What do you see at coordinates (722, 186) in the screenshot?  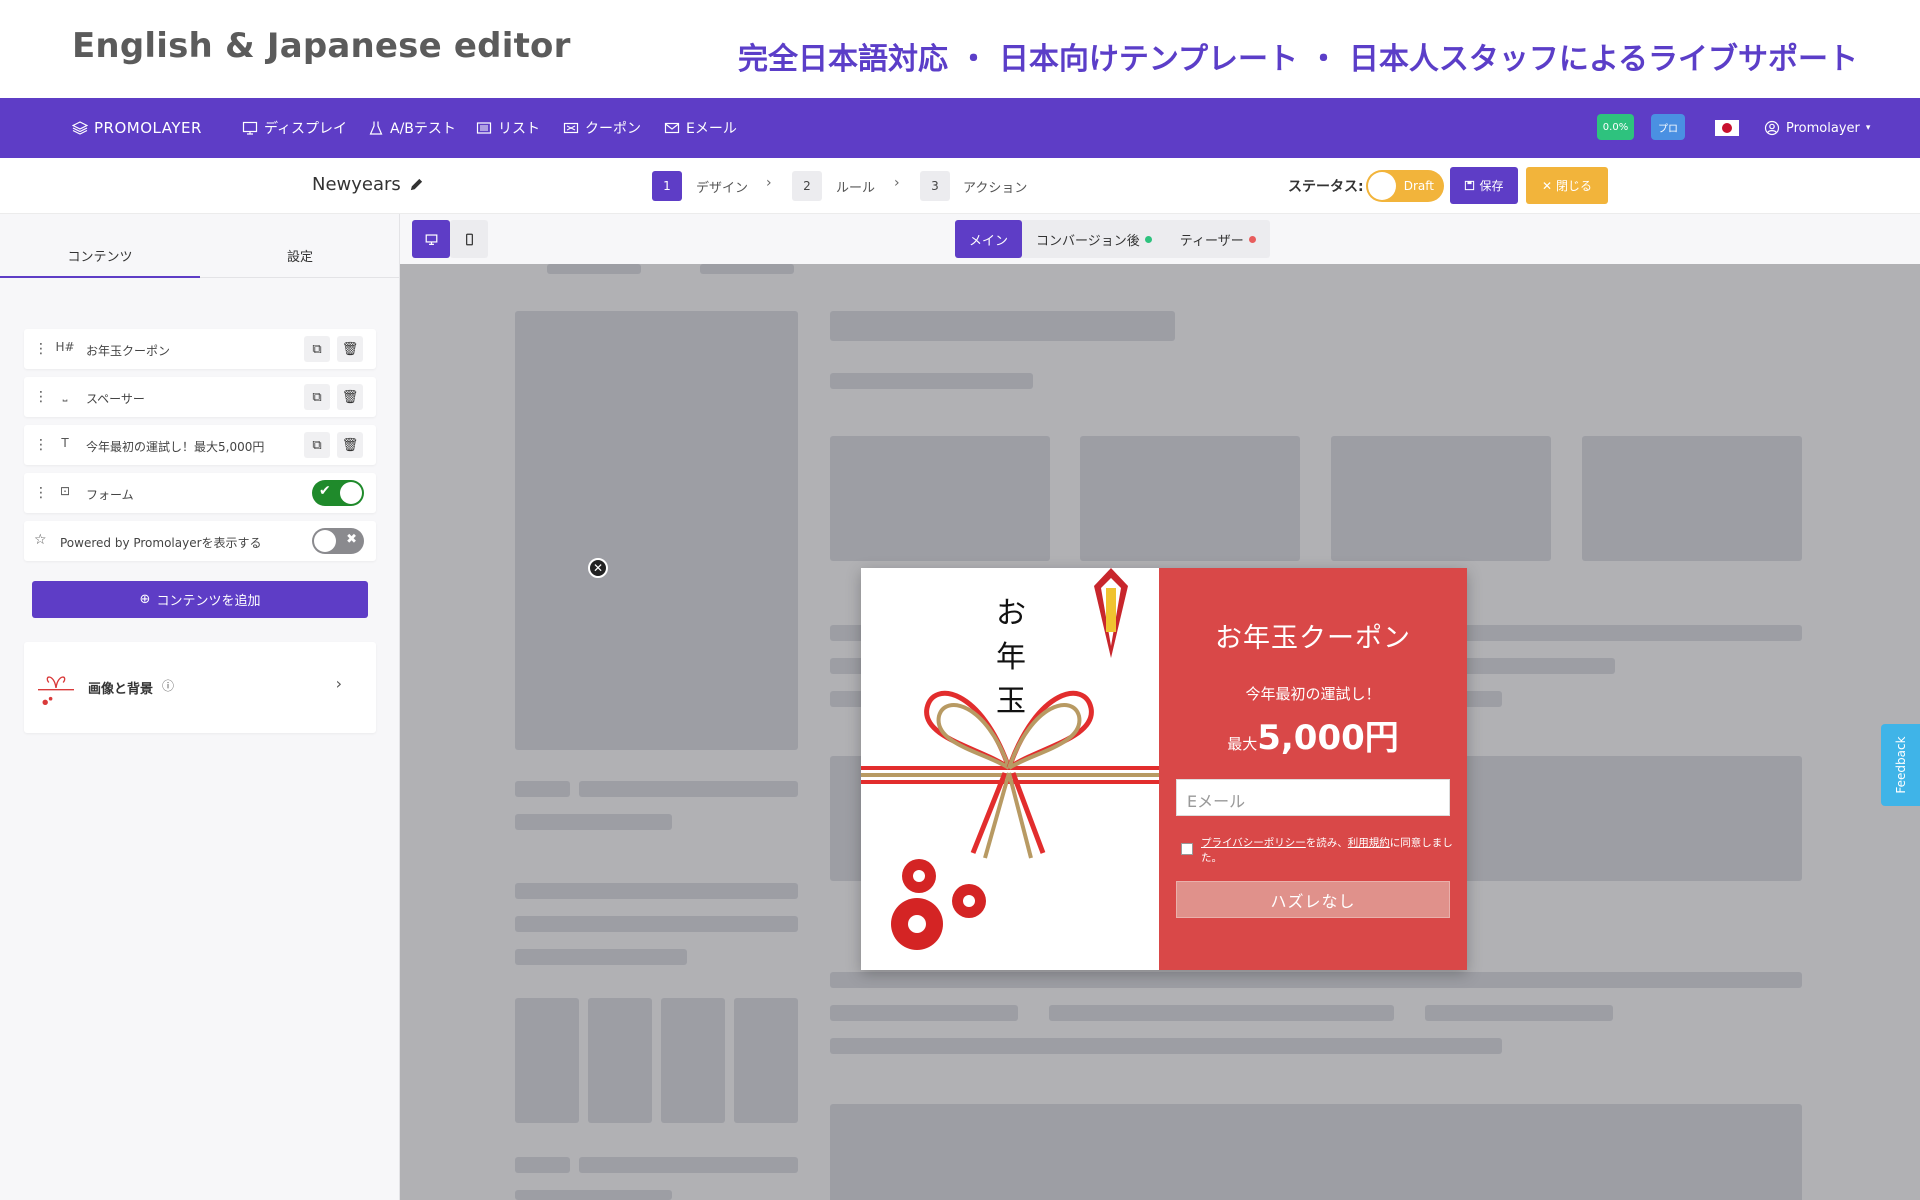 I see `step-1-label: デザイン` at bounding box center [722, 186].